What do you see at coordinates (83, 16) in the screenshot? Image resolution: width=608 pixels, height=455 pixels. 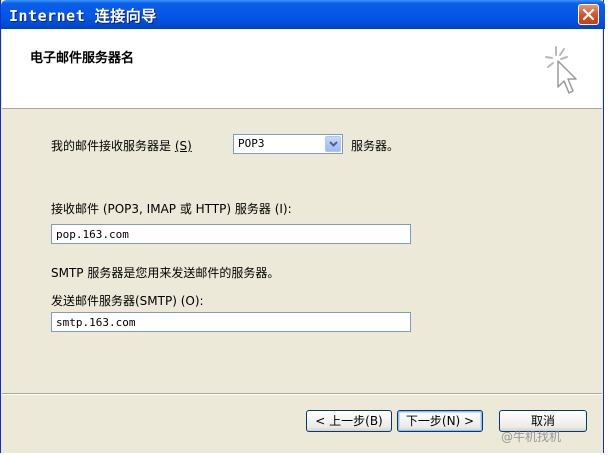 I see `window-title: Internet 连接向导` at bounding box center [83, 16].